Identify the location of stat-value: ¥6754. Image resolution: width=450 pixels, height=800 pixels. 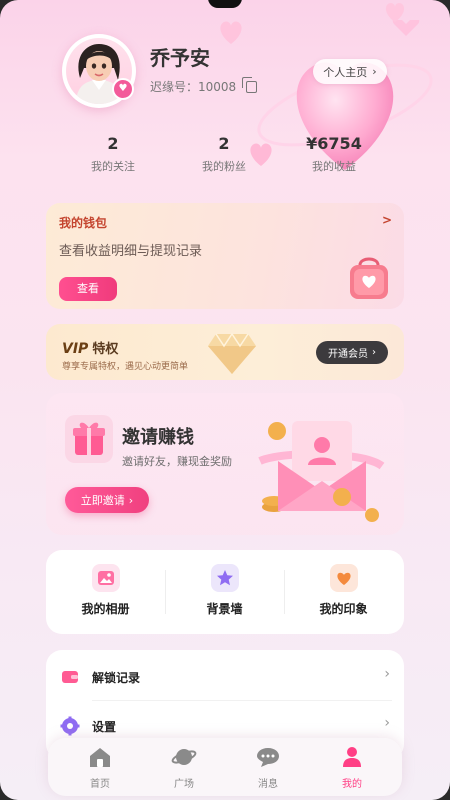
(334, 143).